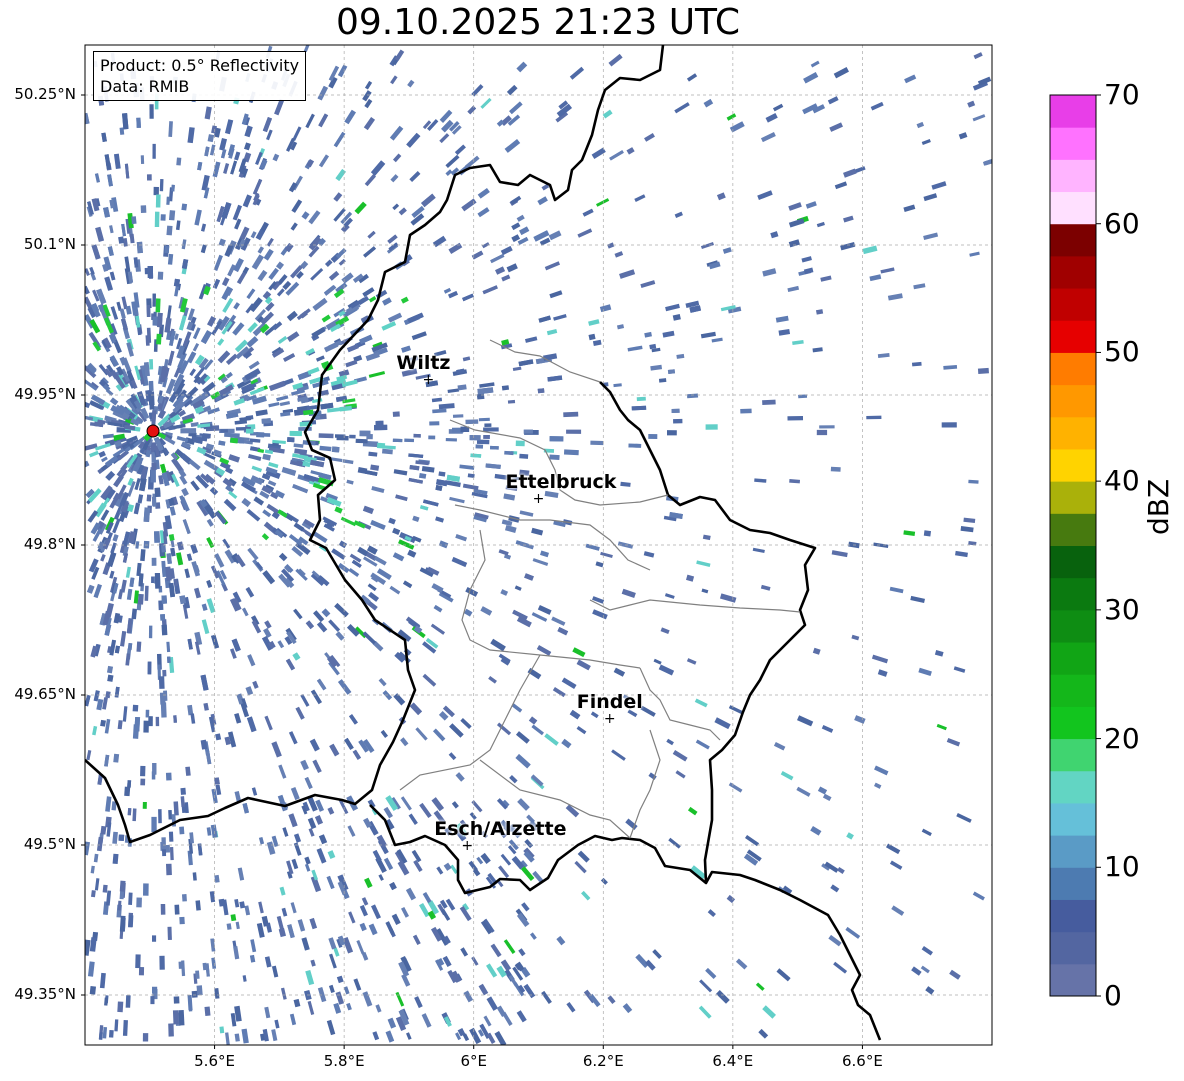  Describe the element at coordinates (45, 94) in the screenshot. I see `latitude-tick-label: 50.25°N` at that location.